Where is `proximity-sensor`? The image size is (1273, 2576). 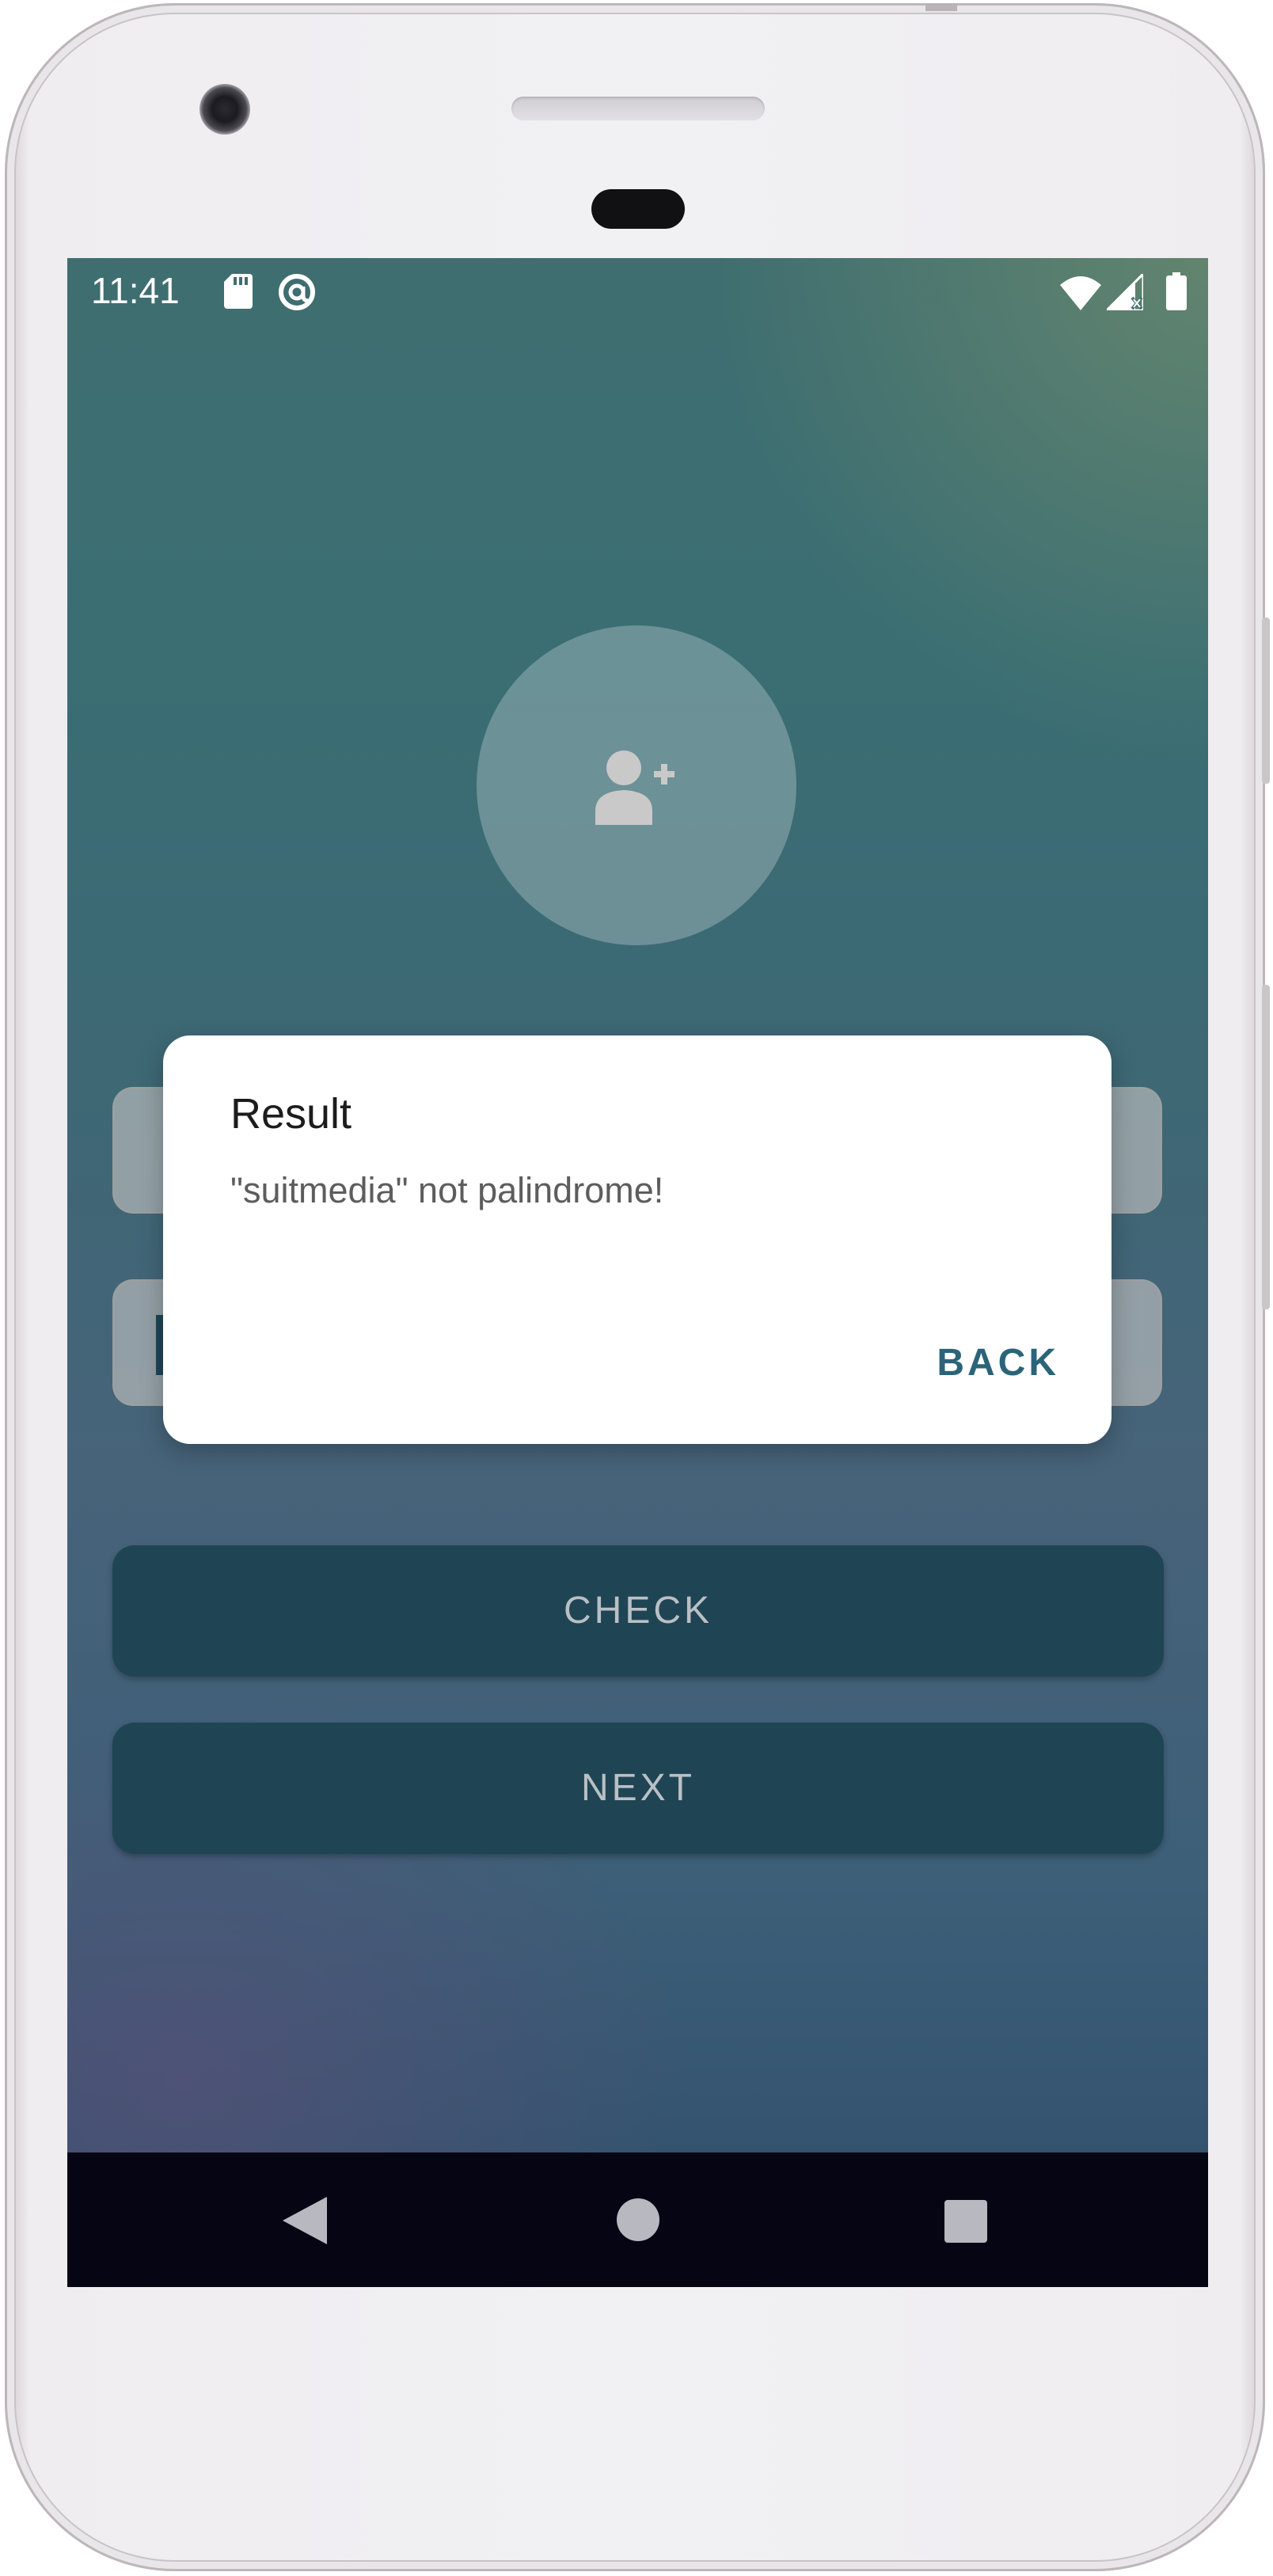 proximity-sensor is located at coordinates (638, 209).